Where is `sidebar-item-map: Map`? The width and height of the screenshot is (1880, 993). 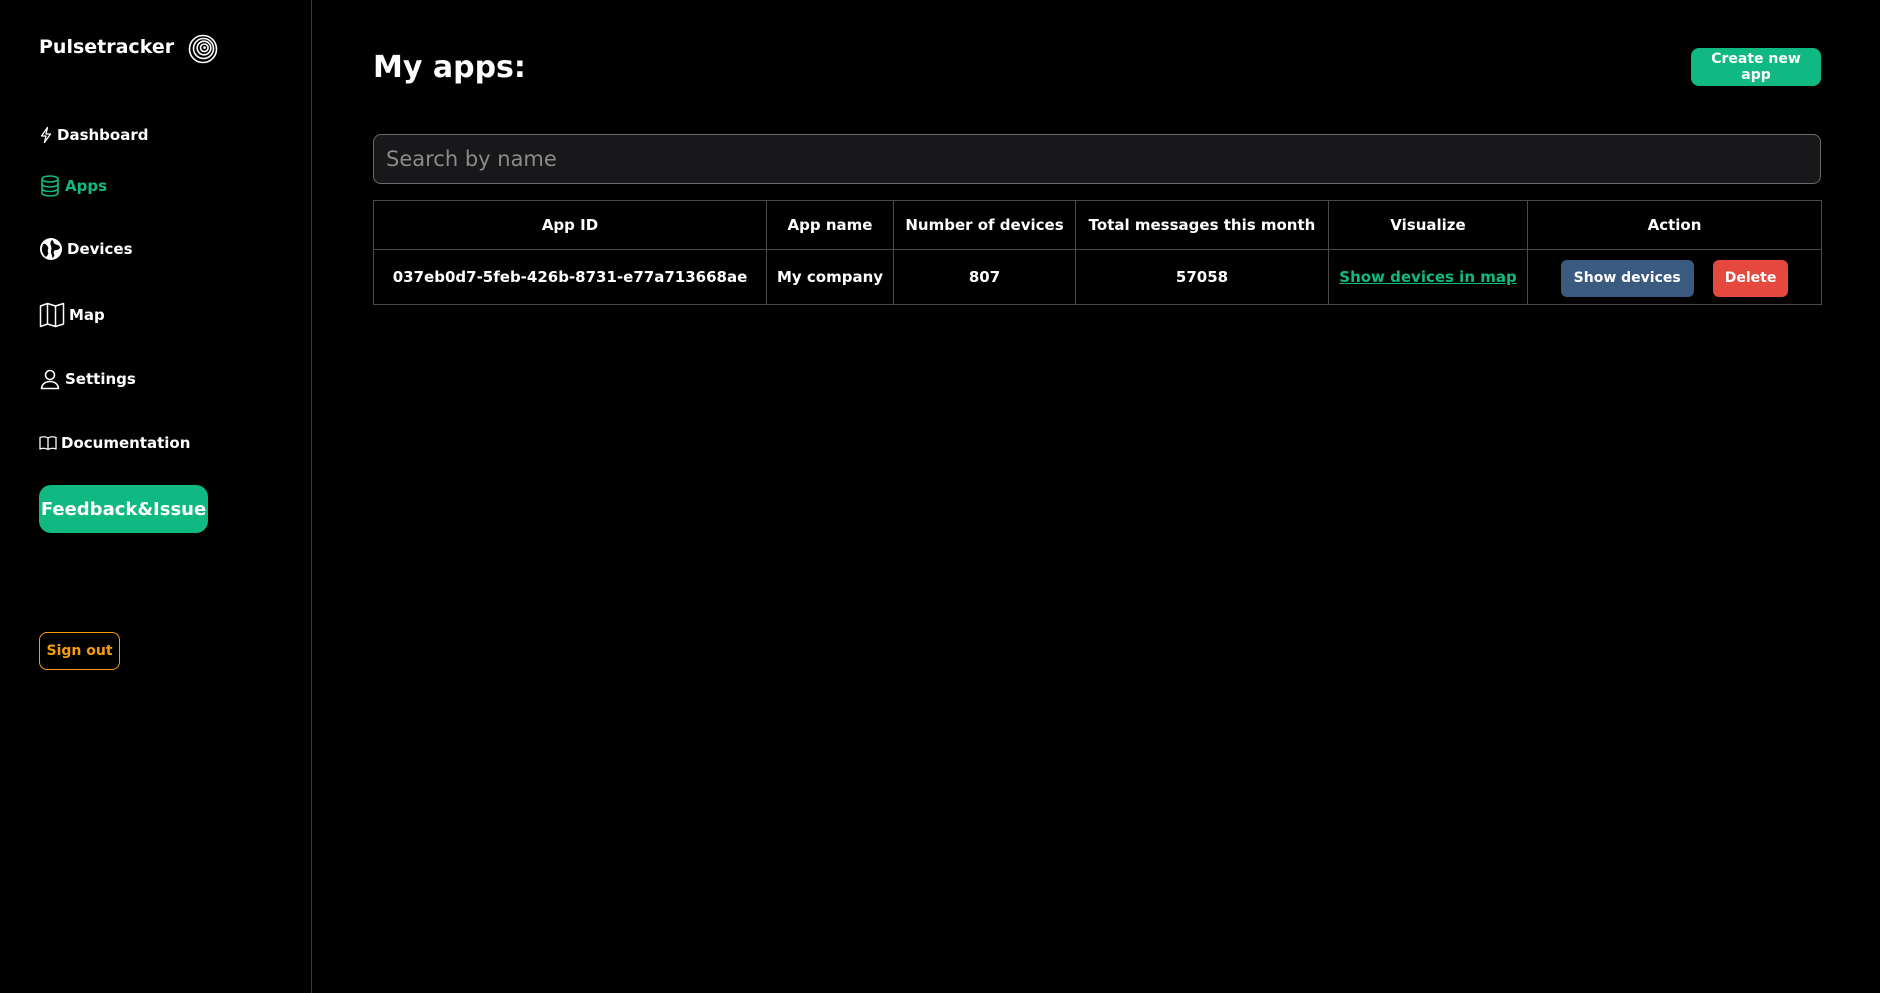 sidebar-item-map: Map is located at coordinates (72, 315).